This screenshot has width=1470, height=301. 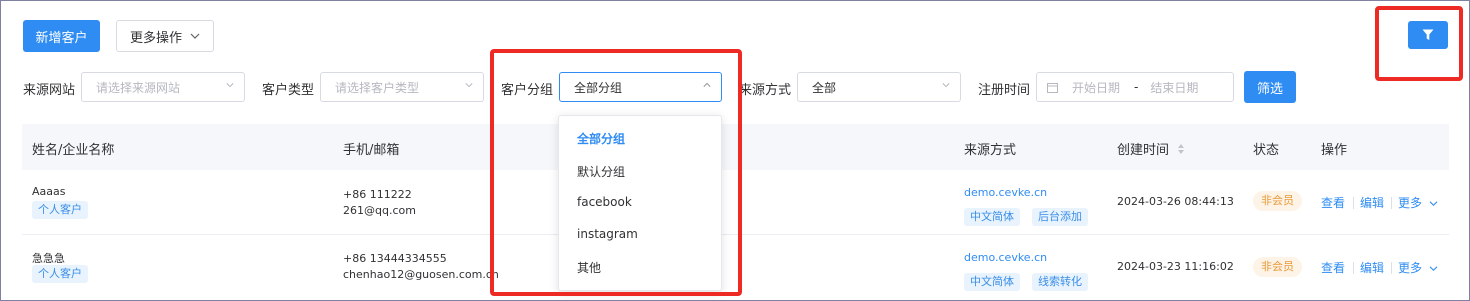 I want to click on dropdown-option-default: 默认分组, so click(x=601, y=171).